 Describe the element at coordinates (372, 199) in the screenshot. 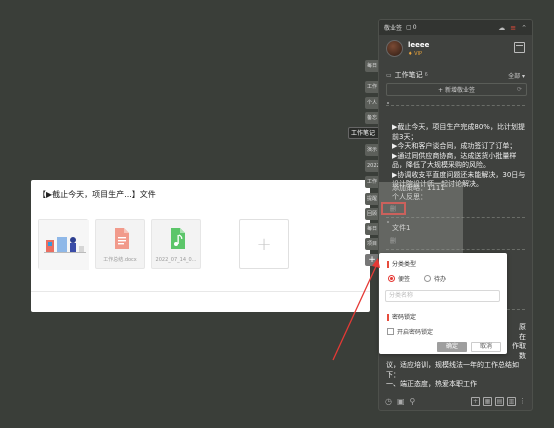

I see `tab-category: 提醒` at that location.